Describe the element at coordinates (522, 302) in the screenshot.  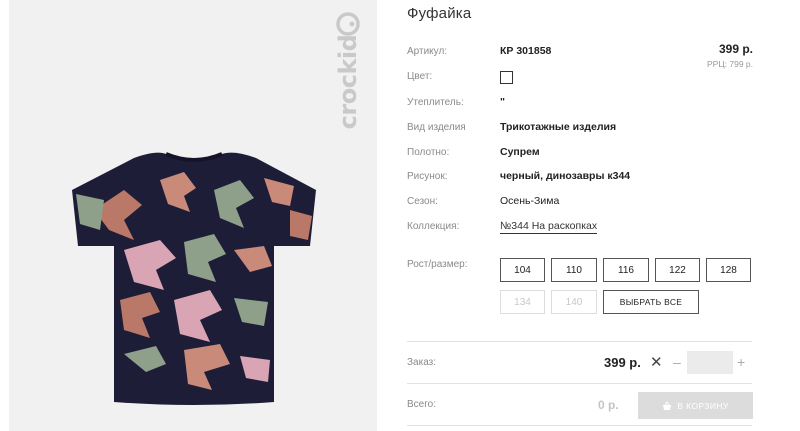
I see `size-button-134: 134` at that location.